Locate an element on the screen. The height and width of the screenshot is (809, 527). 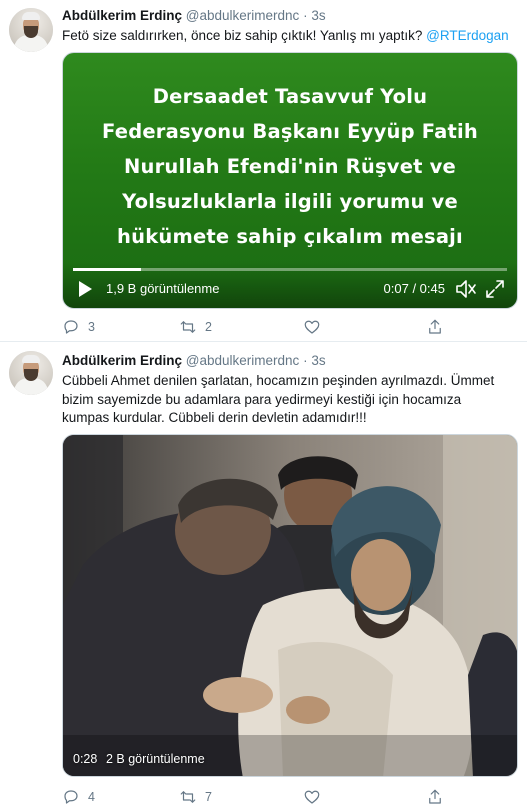
video-title-line: Dersaadet Tasavvuf Yolu is located at coordinates (290, 96).